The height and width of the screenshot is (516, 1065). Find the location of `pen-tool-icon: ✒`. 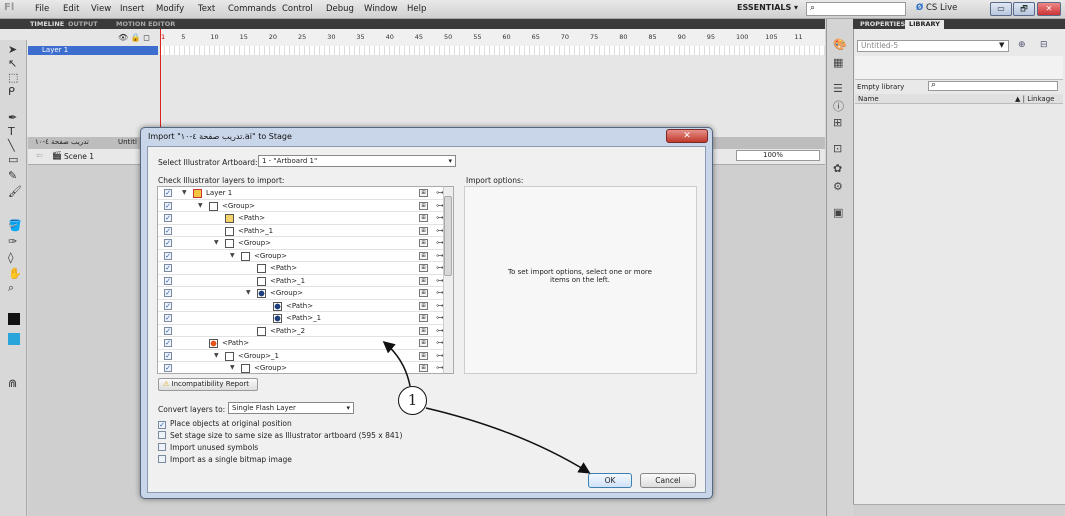

pen-tool-icon: ✒ is located at coordinates (12, 118).